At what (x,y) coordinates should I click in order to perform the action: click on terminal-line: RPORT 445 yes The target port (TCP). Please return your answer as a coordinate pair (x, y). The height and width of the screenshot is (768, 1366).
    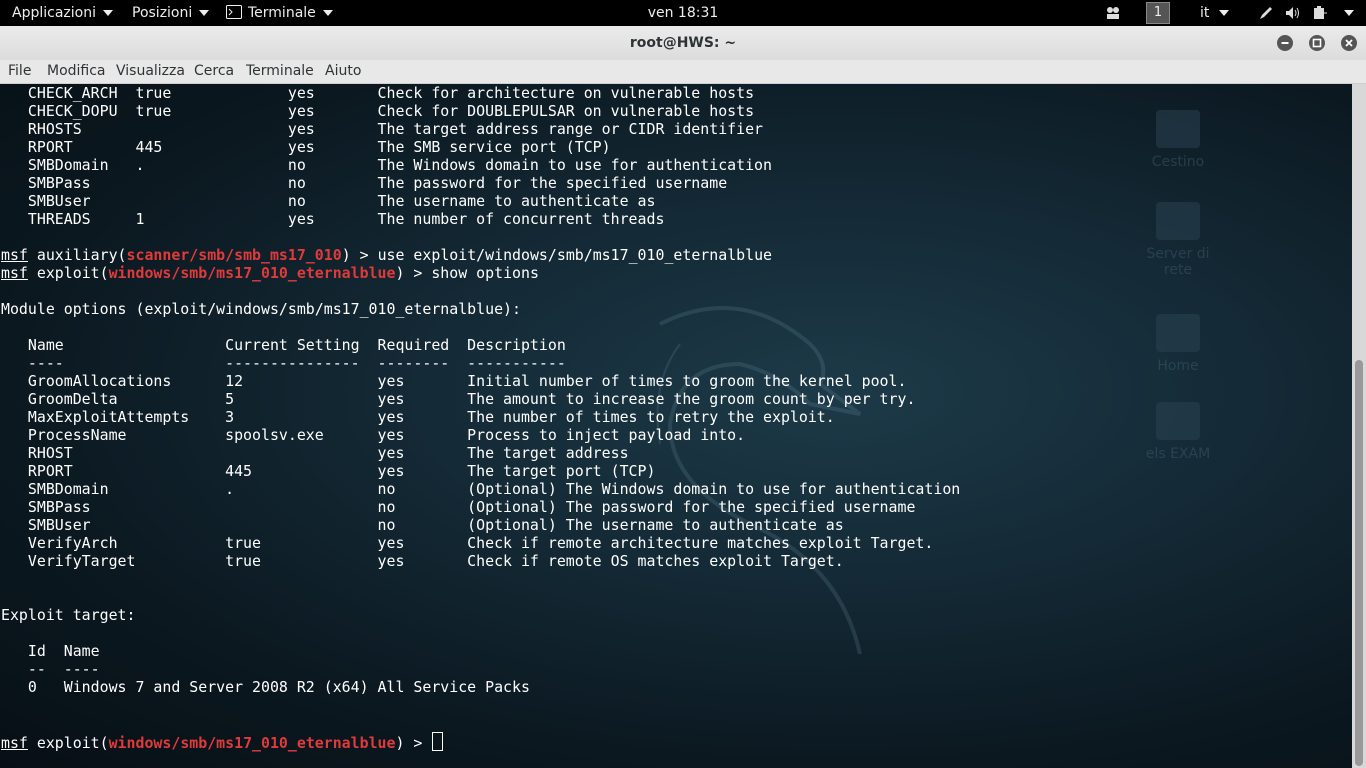
    Looking at the image, I should click on (328, 471).